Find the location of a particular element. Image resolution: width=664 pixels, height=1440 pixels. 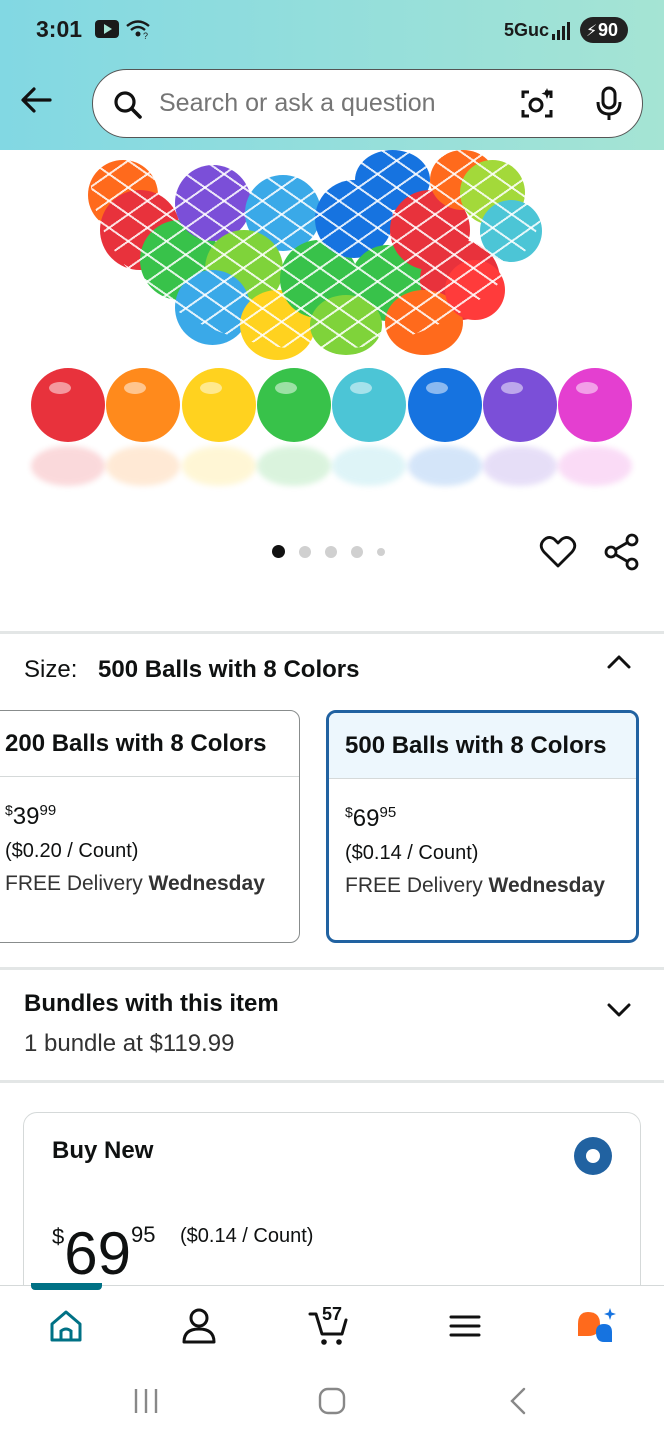

battery-level: 90 is located at coordinates (608, 30).